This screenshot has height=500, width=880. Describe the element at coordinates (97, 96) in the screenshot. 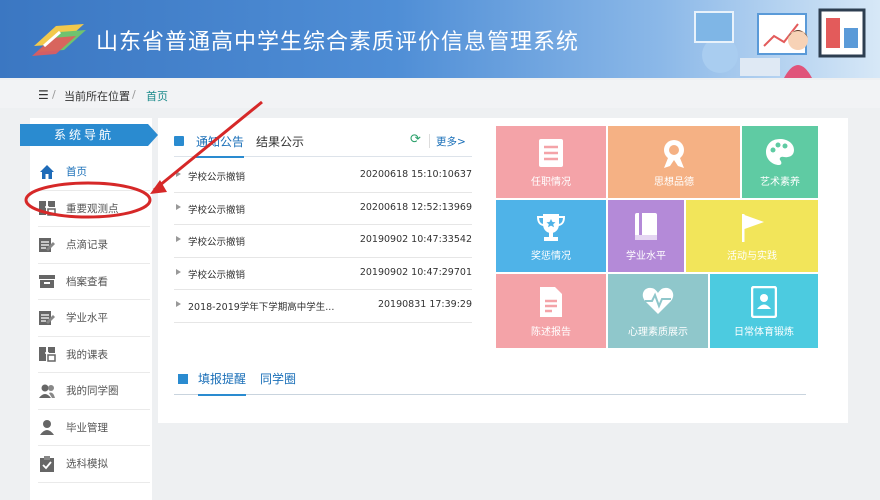

I see `breadcrumb-location-label: 当前所在位置` at that location.